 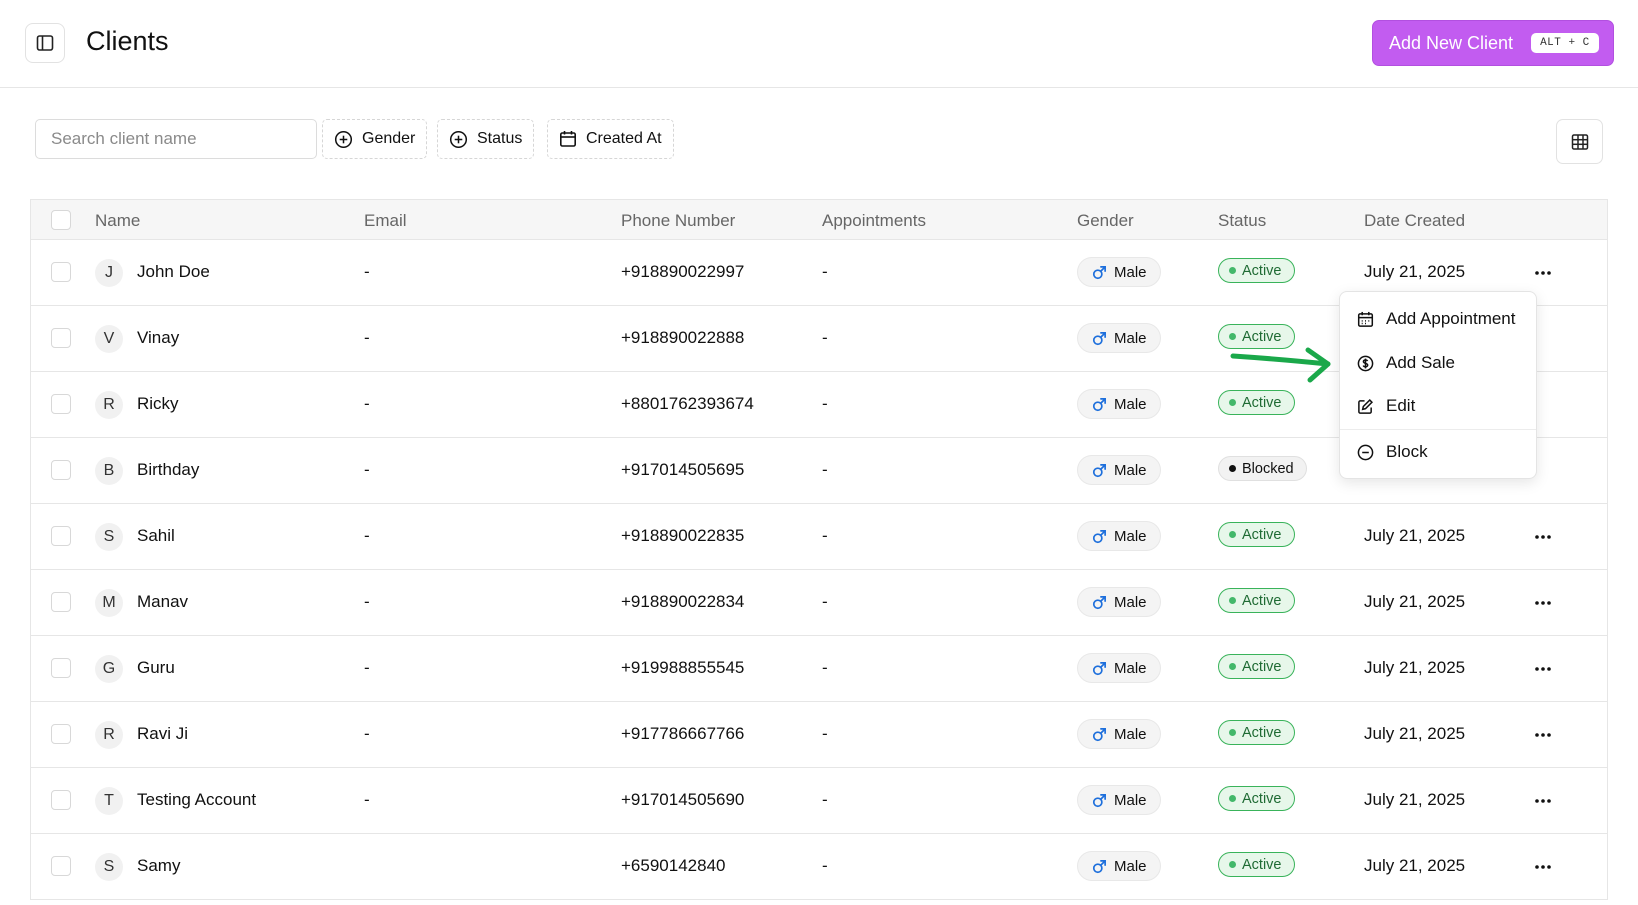 I want to click on dollar-circle-icon, so click(x=1365, y=363).